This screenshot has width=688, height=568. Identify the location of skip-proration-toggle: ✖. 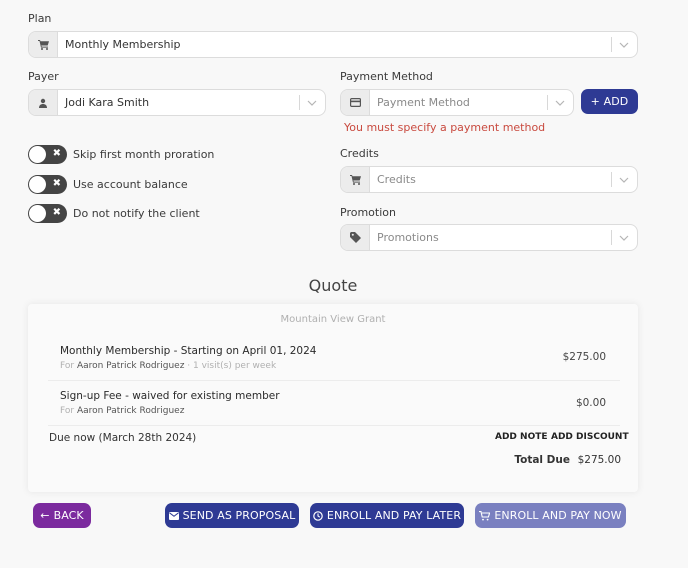
(47, 154).